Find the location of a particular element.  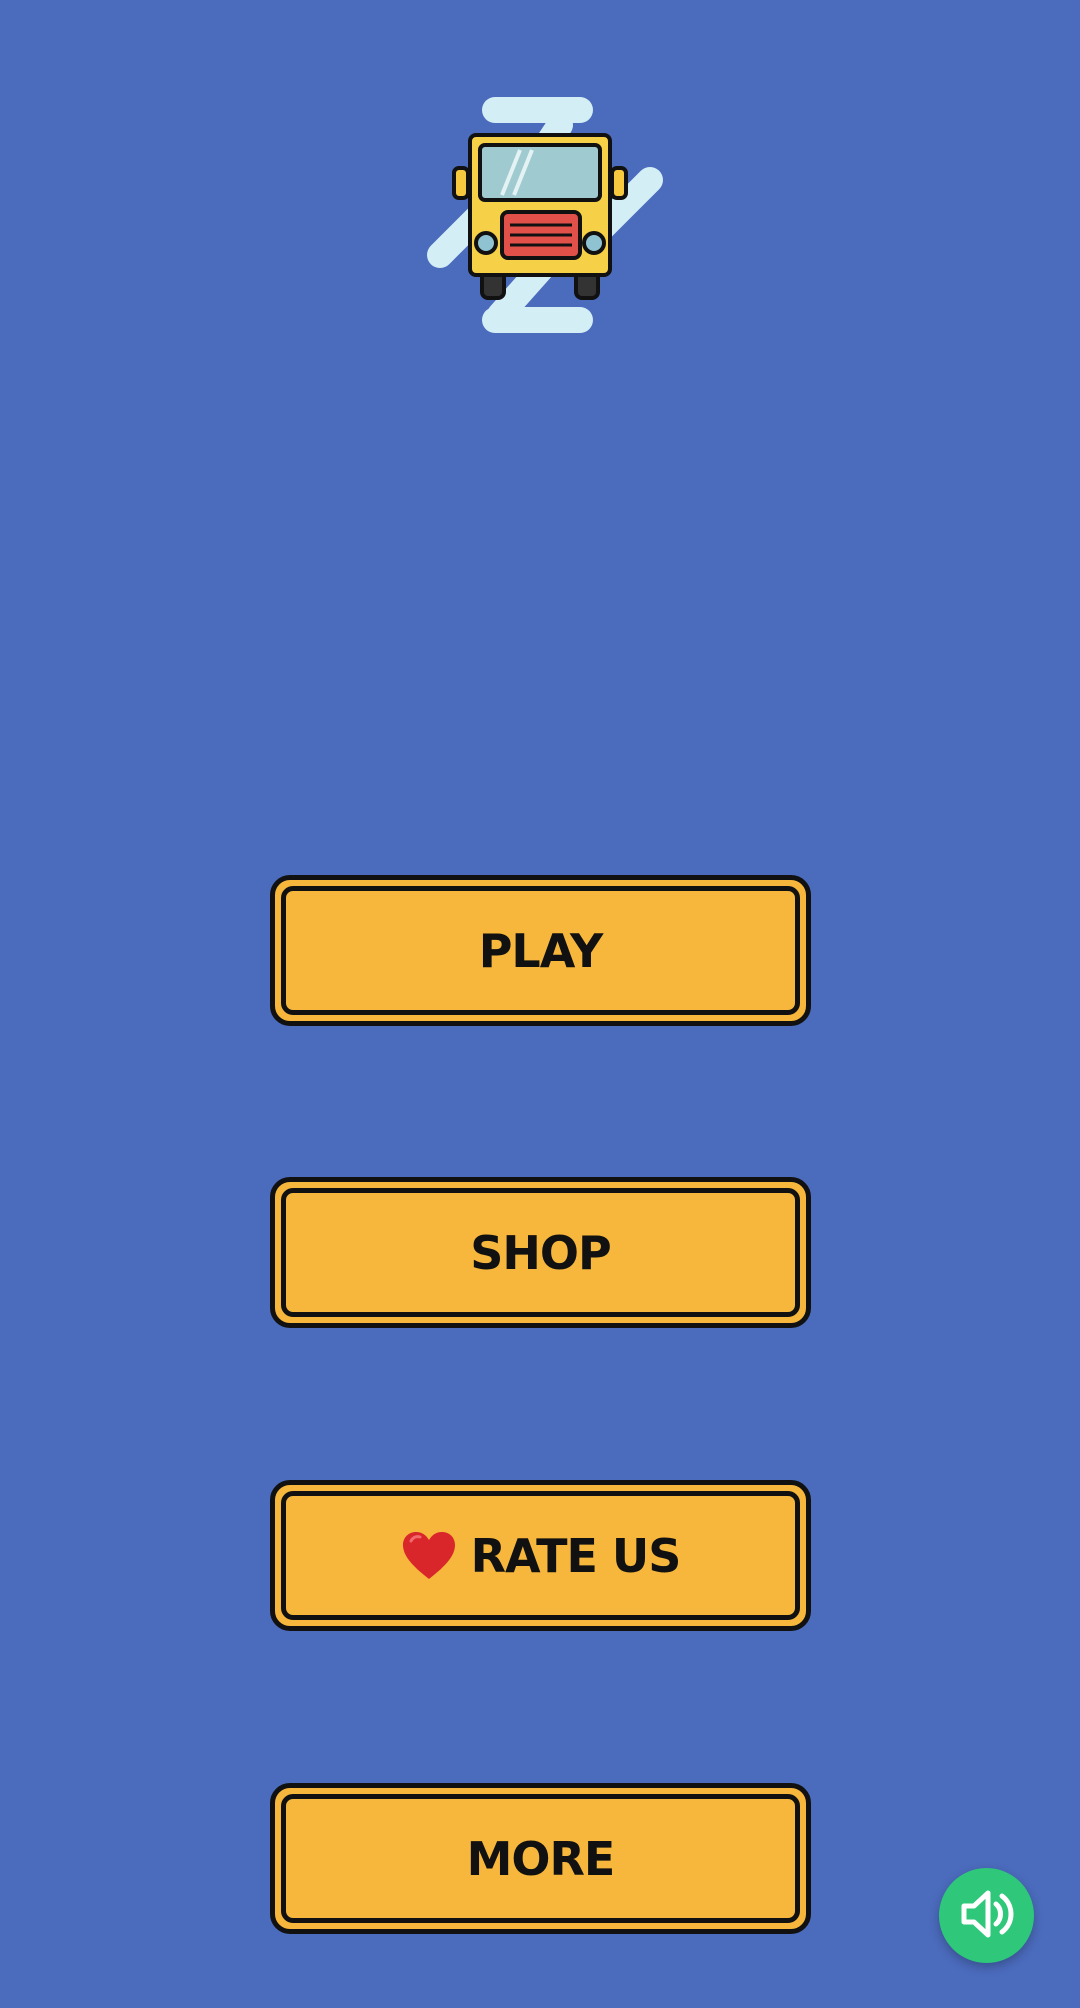

play-button-label: PLAY is located at coordinates (541, 950).